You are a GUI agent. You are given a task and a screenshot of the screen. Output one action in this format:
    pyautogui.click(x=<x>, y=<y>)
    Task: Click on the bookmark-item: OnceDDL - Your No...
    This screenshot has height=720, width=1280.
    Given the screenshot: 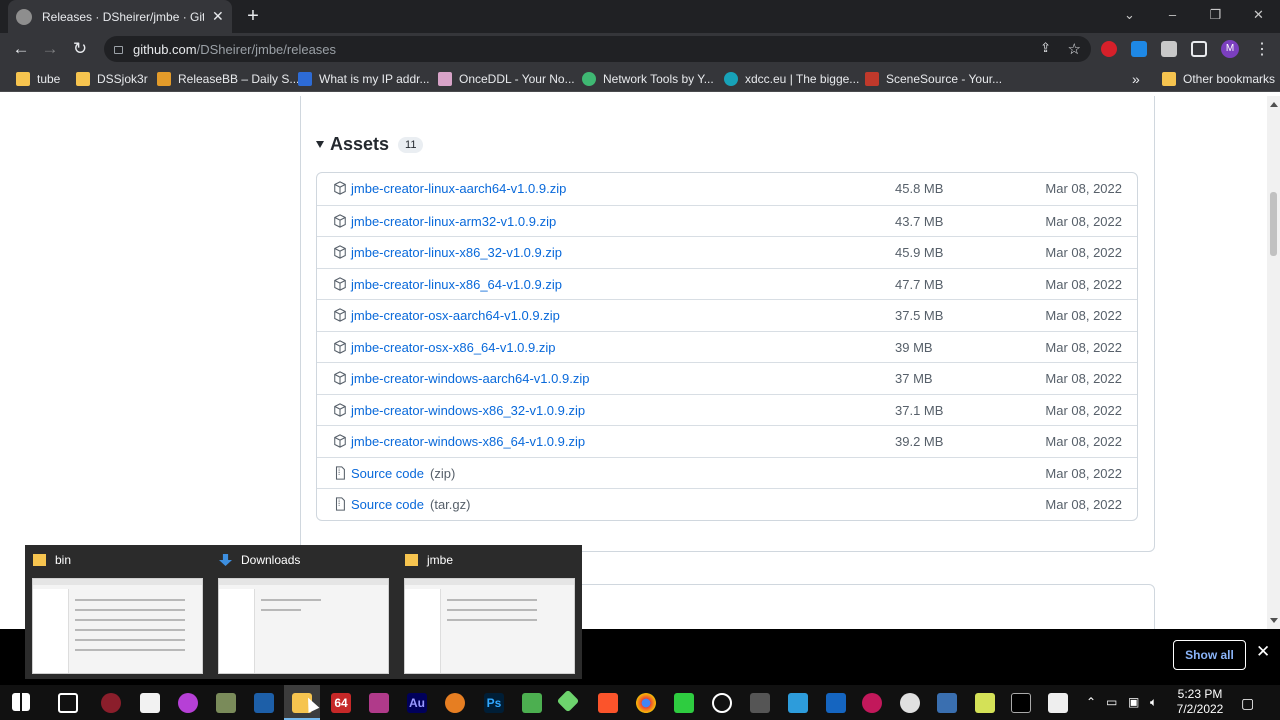 What is the action you would take?
    pyautogui.click(x=506, y=79)
    